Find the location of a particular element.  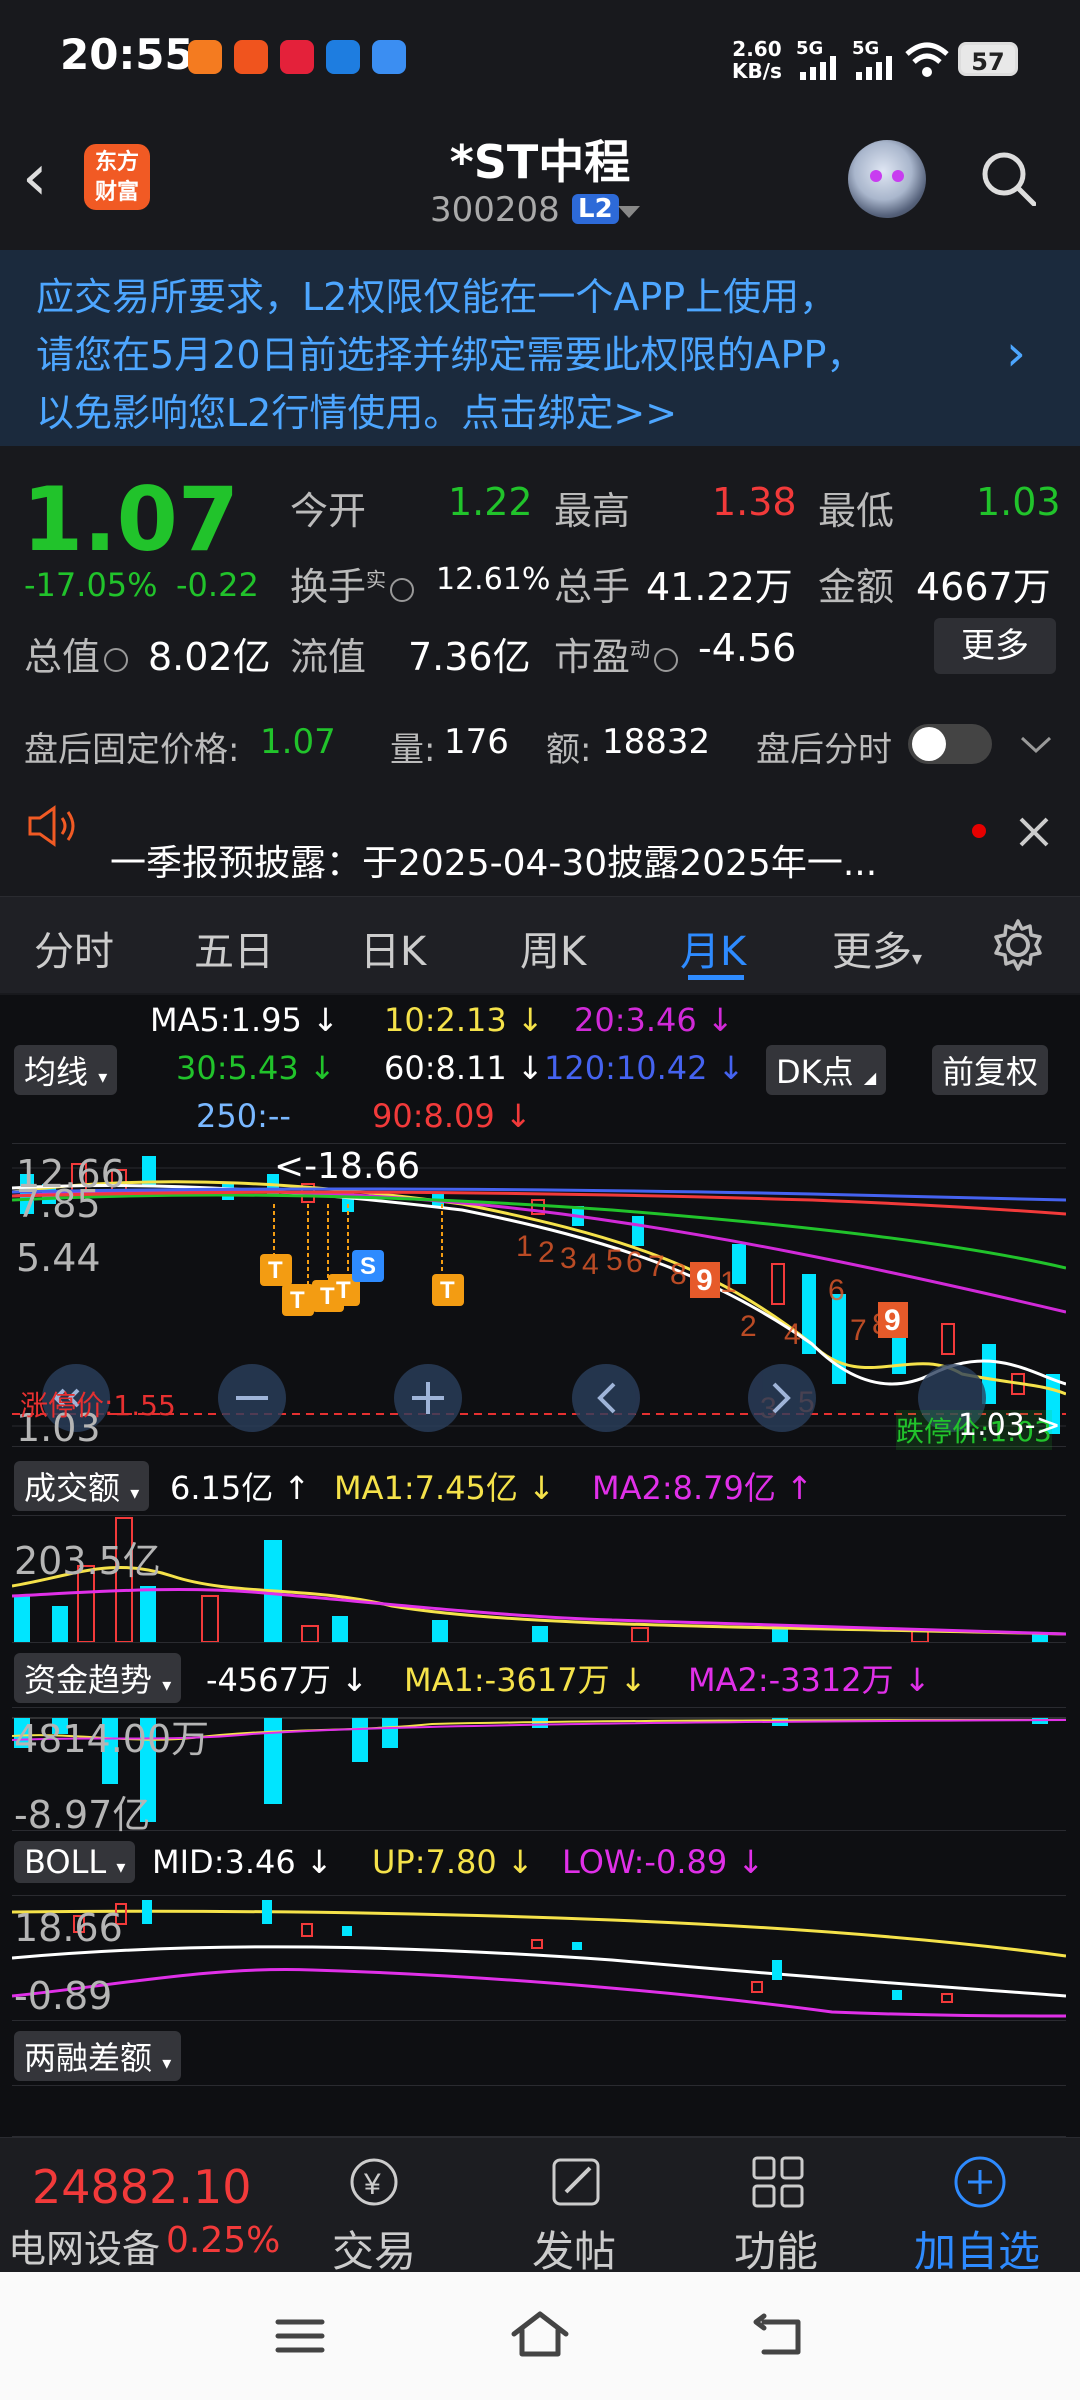

market-cap-label: 总值 is located at coordinates (76, 653).